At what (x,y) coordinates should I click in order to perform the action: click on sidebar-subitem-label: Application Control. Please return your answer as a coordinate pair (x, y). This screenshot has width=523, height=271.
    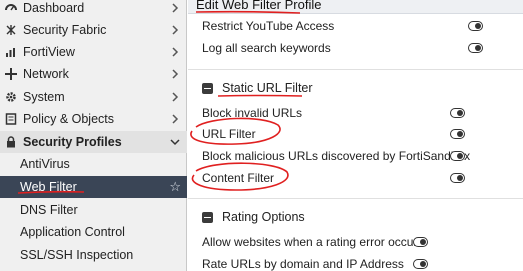
    Looking at the image, I should click on (72, 232).